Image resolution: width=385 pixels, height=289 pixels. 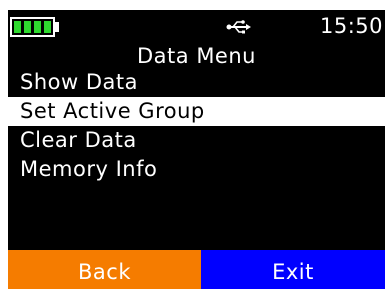 I want to click on exit-button: Exit, so click(x=293, y=269).